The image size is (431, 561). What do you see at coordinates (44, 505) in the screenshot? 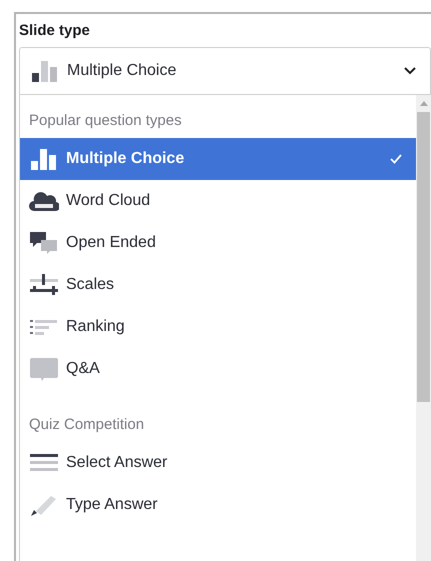
I see `pencil-icon` at bounding box center [44, 505].